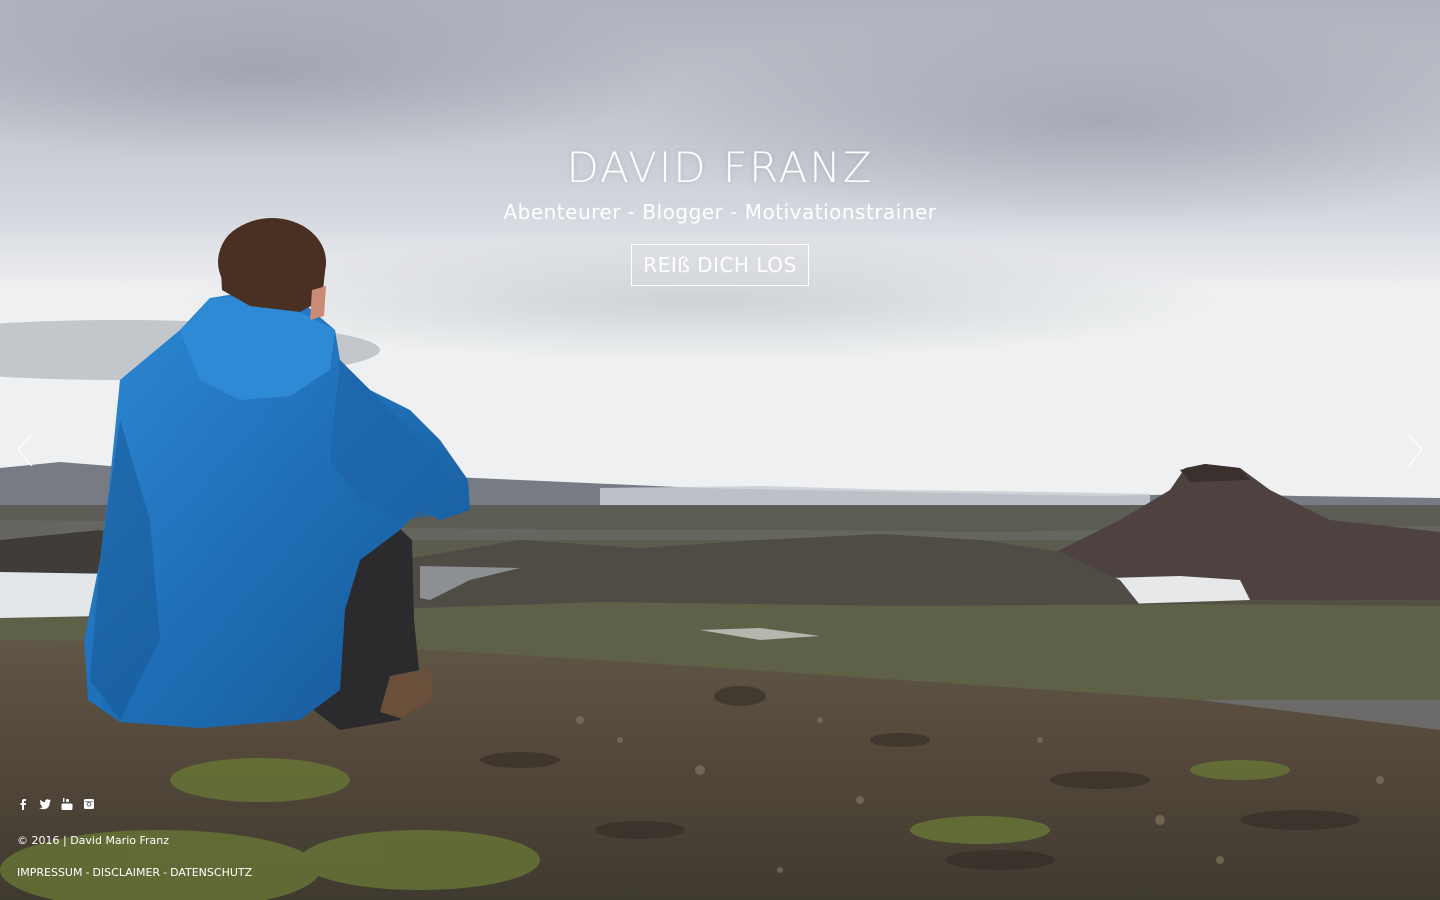 Image resolution: width=1440 pixels, height=900 pixels. I want to click on instagram-link, so click(89, 804).